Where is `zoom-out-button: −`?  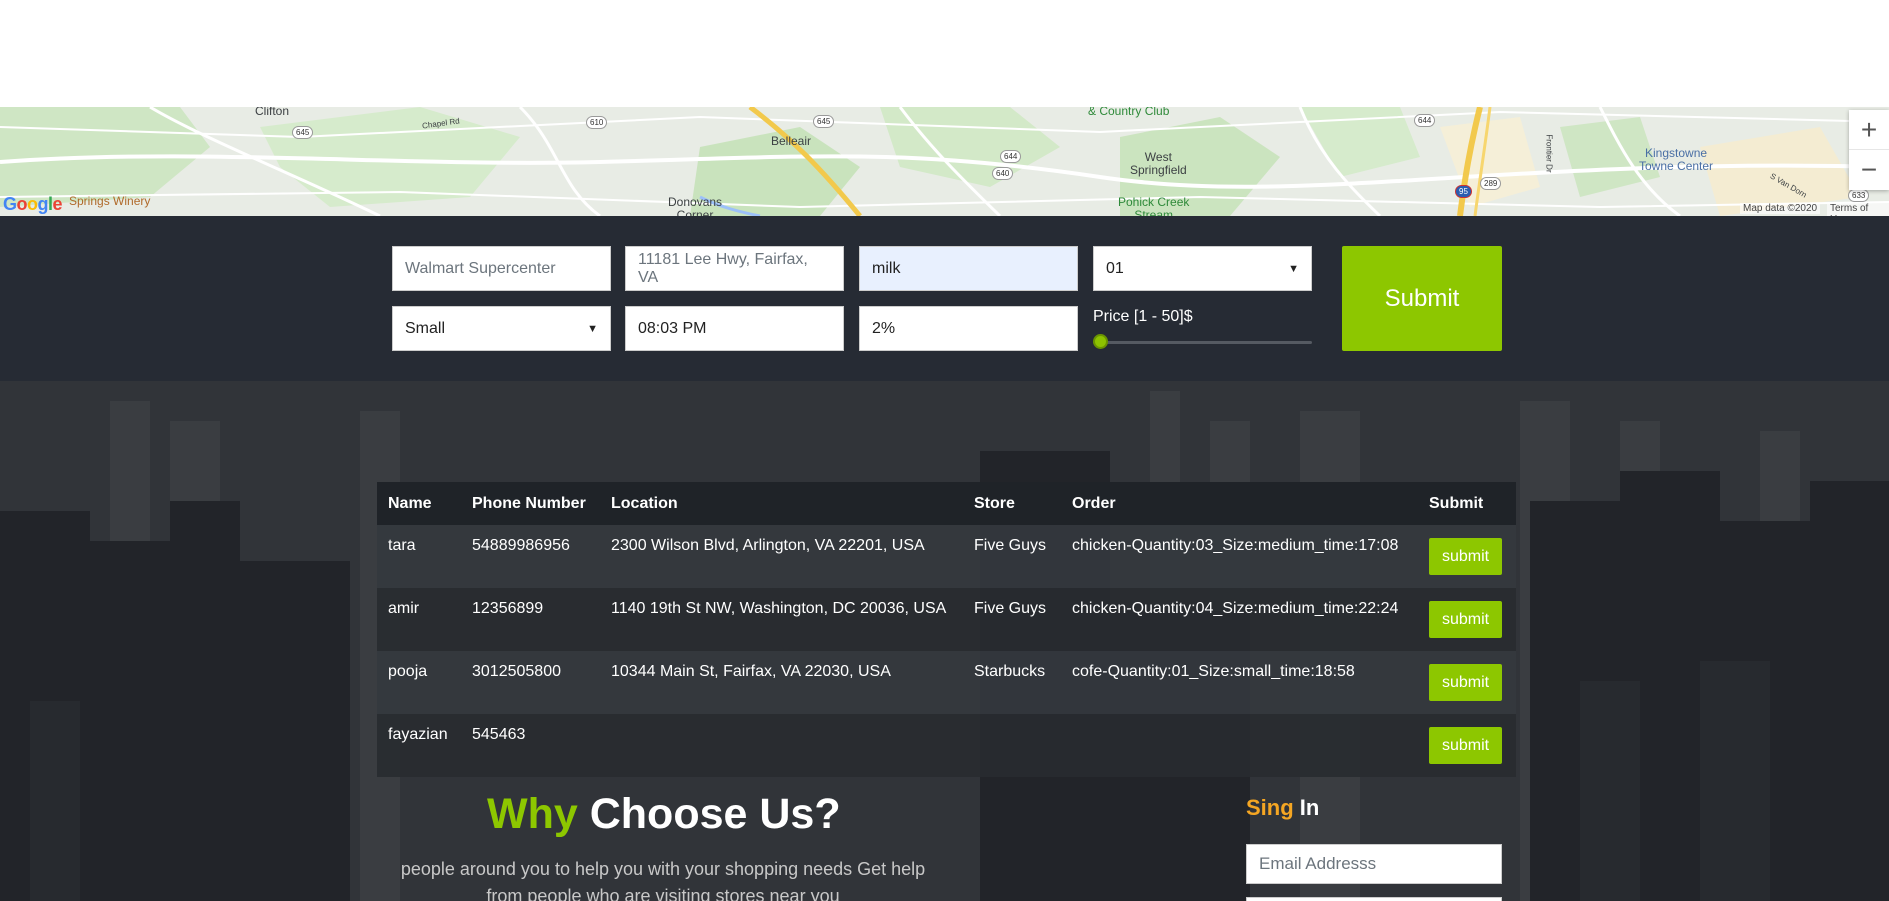
zoom-out-button: − is located at coordinates (1869, 170).